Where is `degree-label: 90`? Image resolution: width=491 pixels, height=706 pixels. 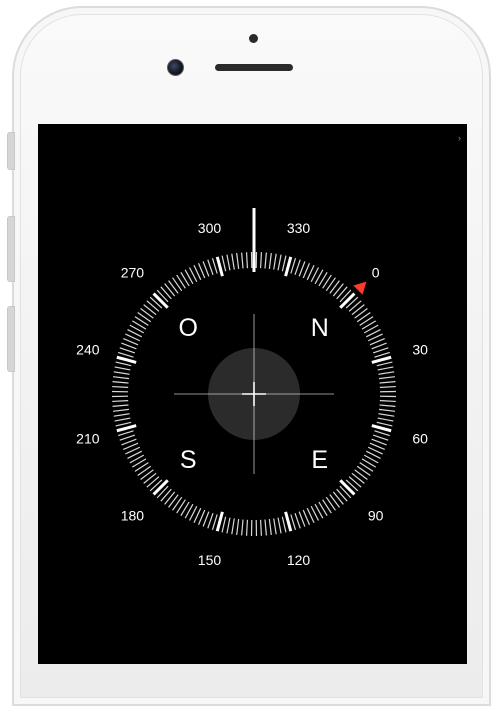
degree-label: 90 is located at coordinates (376, 516).